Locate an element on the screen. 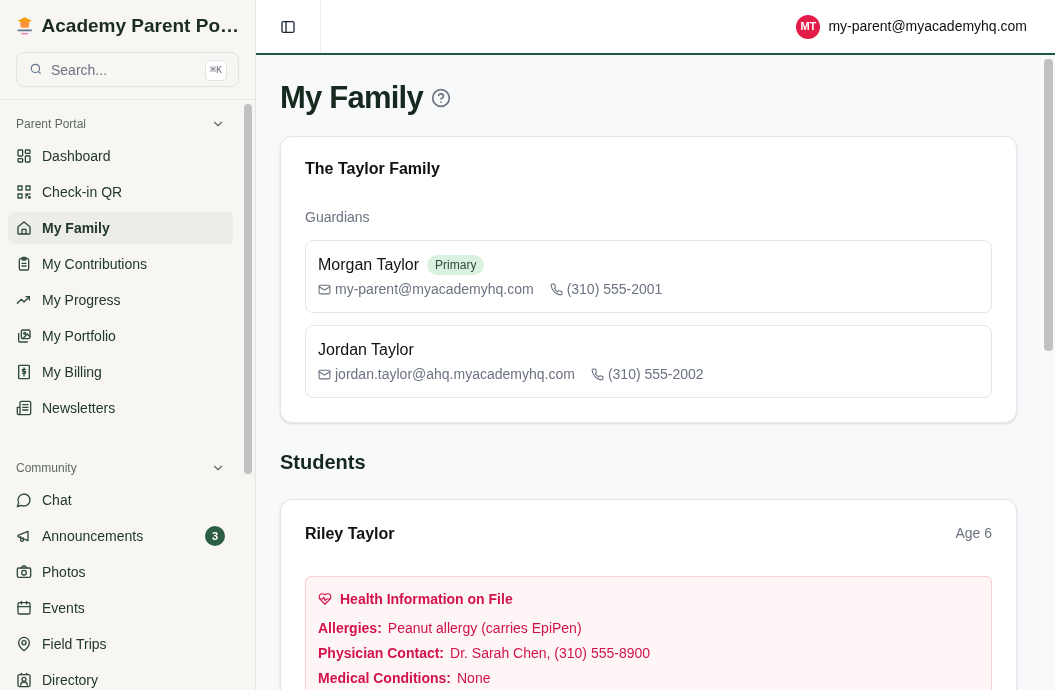 This screenshot has width=1055, height=690. count-badge: 3 is located at coordinates (215, 536).